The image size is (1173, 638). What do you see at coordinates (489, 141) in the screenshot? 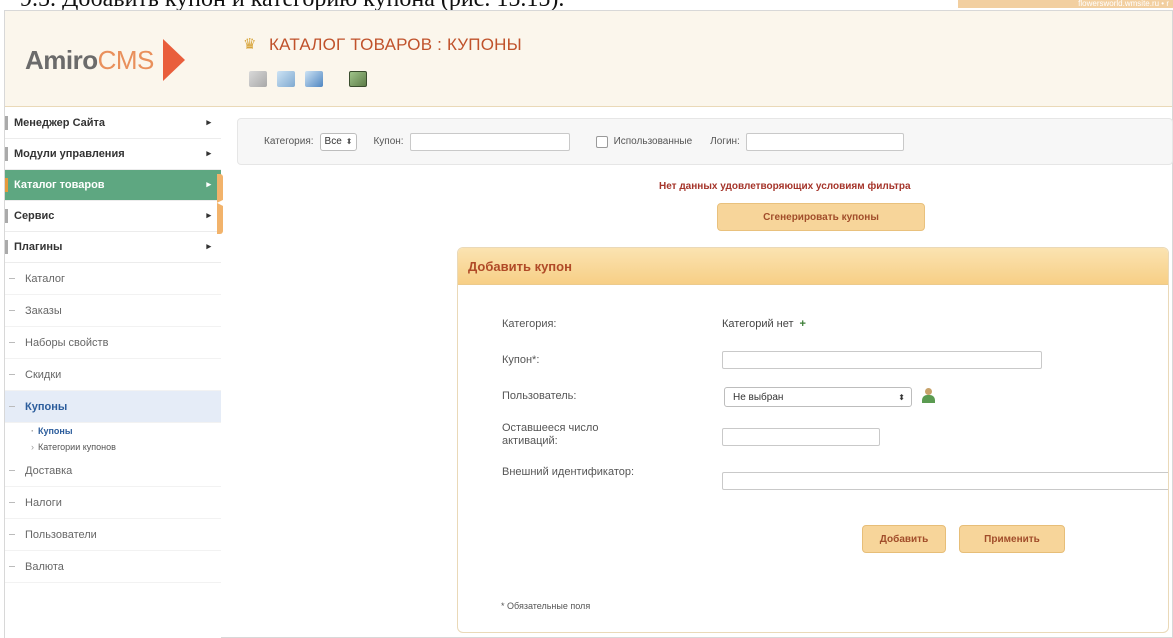
I see `coupon-filter-input` at bounding box center [489, 141].